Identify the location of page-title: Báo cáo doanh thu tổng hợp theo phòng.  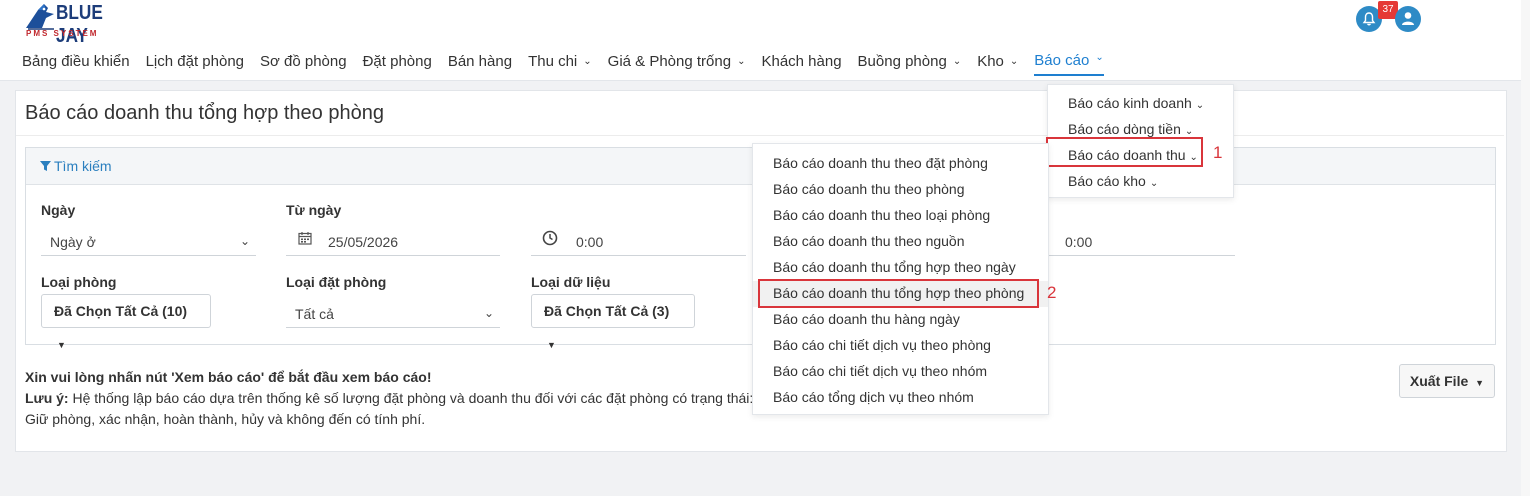
(204, 113).